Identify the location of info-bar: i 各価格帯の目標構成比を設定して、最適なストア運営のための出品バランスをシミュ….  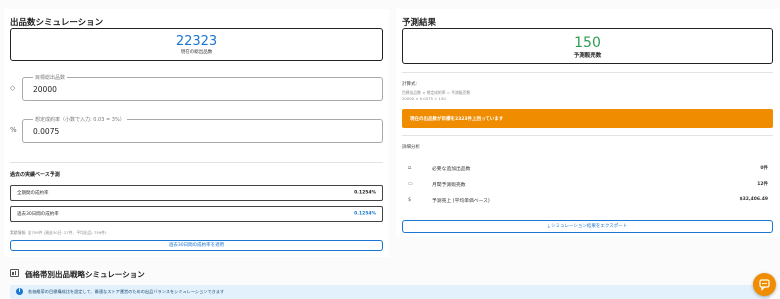
(390, 292).